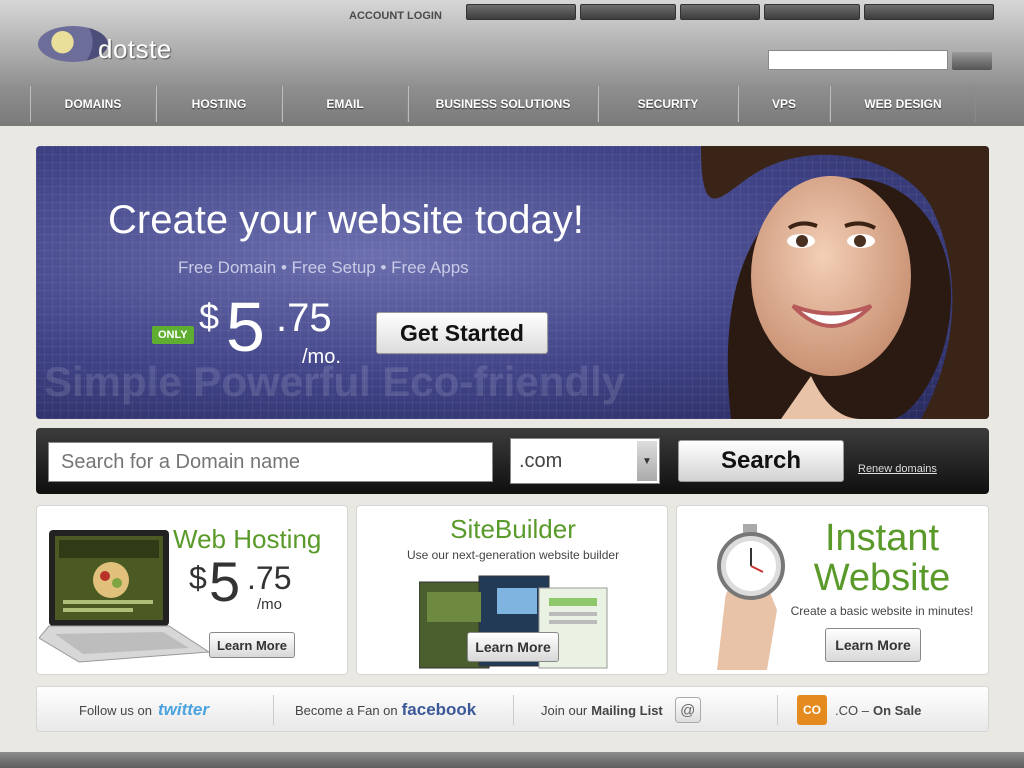 This screenshot has width=1024, height=768. Describe the element at coordinates (346, 220) in the screenshot. I see `hero-title: Create your website today!` at that location.